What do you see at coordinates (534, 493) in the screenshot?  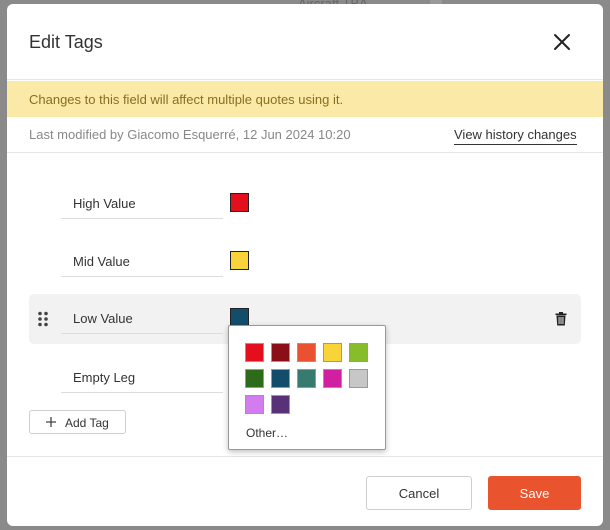 I see `save-button: Save` at bounding box center [534, 493].